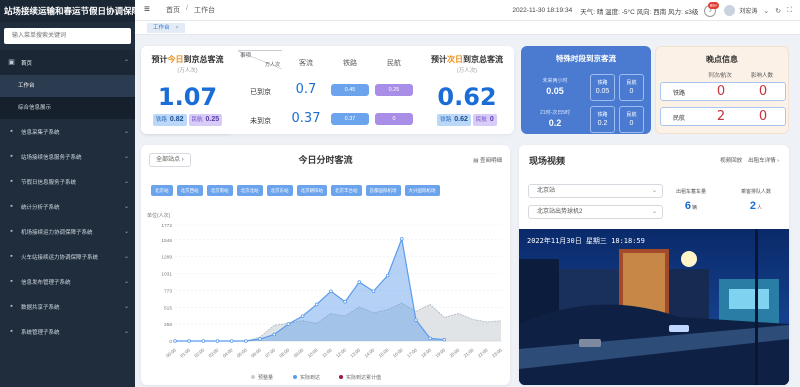  What do you see at coordinates (219, 190) in the screenshot?
I see `site-tab: 北京南站` at bounding box center [219, 190].